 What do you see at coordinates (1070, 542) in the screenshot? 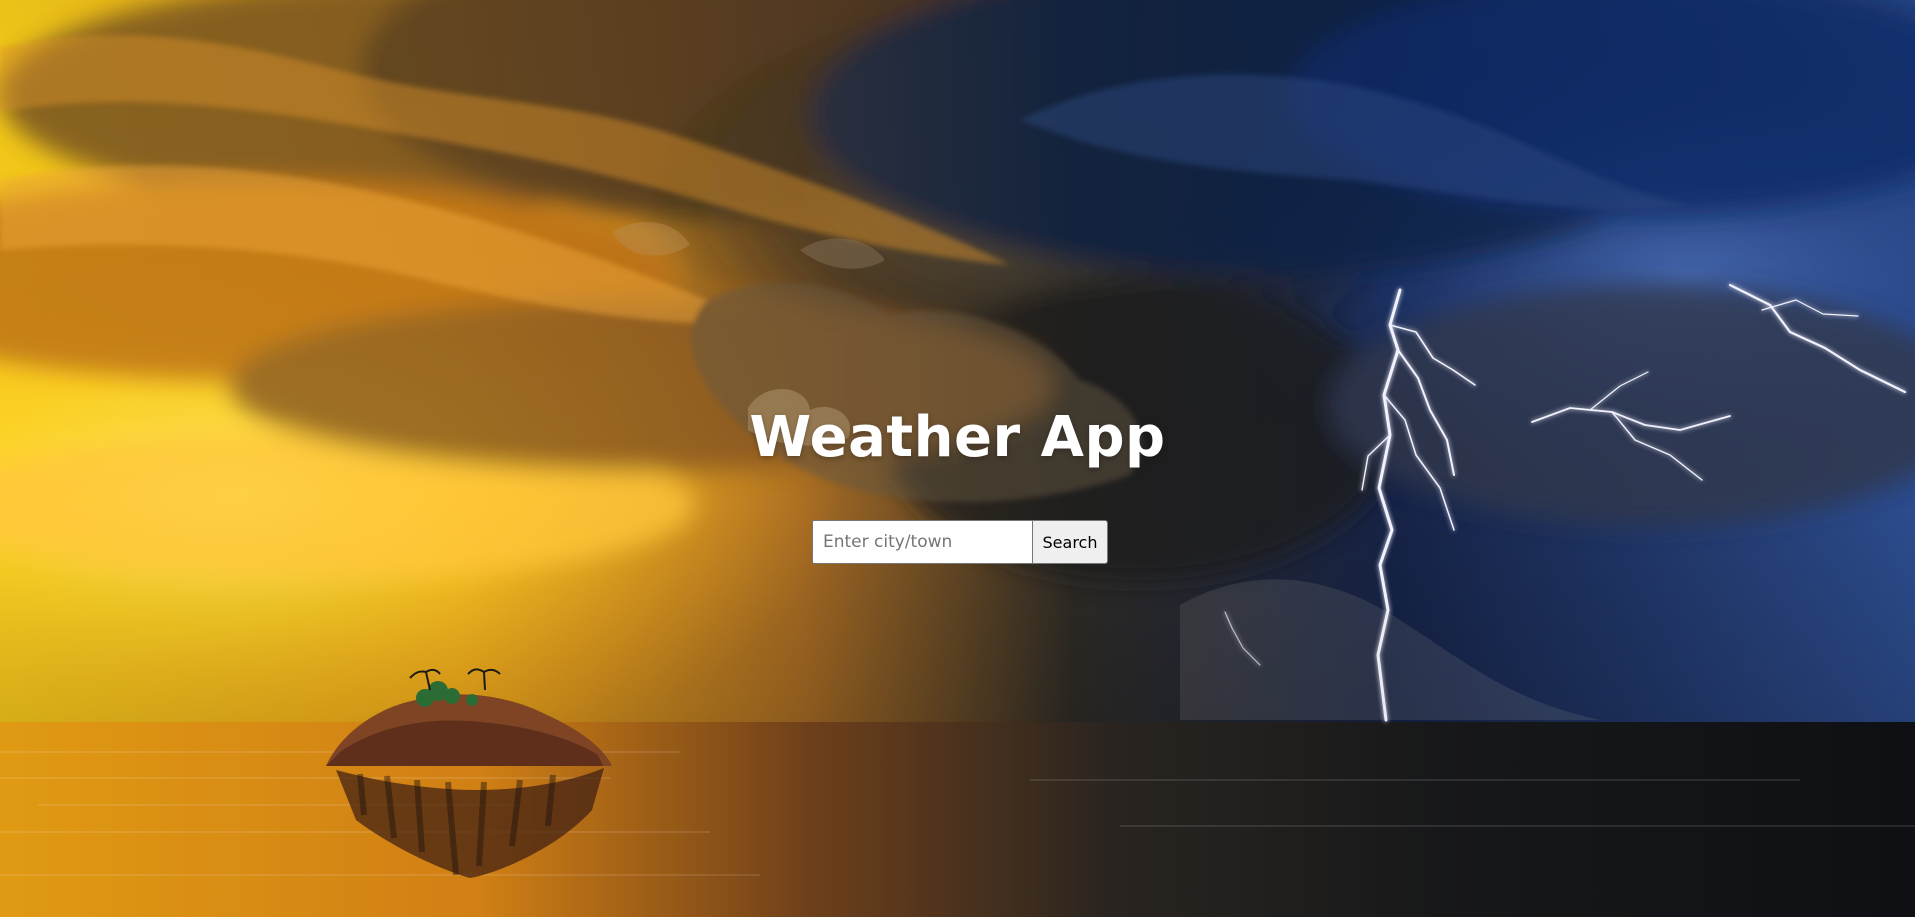
I see `search-button: Search` at bounding box center [1070, 542].